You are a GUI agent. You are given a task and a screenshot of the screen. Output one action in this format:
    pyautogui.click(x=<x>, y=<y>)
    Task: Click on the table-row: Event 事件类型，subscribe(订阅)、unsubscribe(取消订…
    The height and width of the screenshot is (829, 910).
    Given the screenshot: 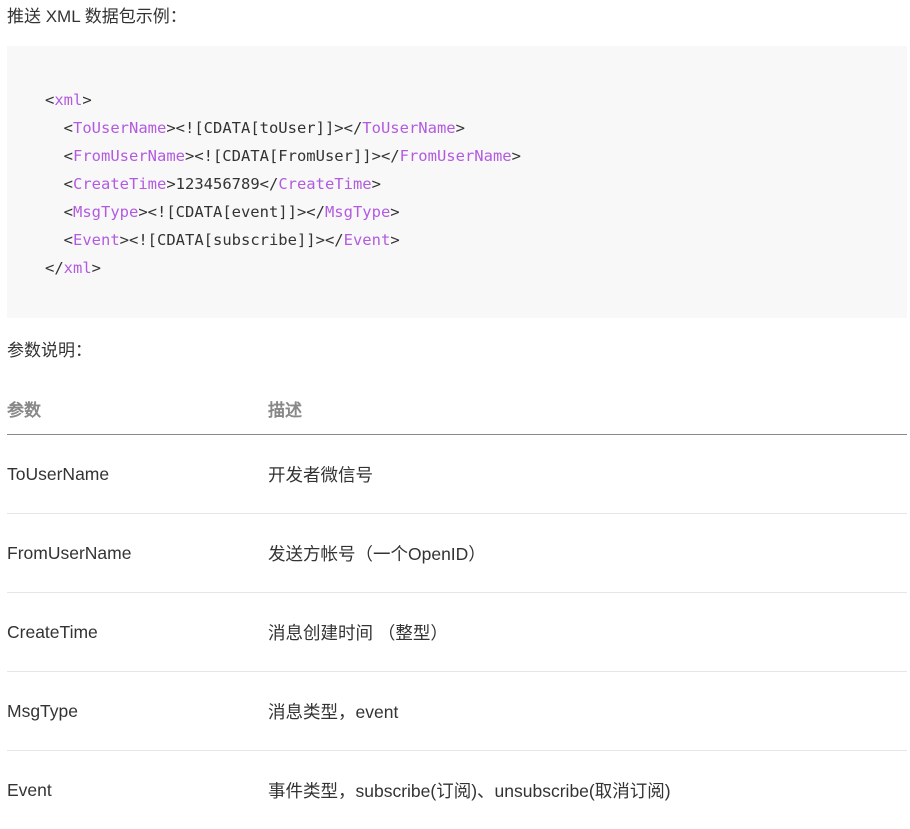 What is the action you would take?
    pyautogui.click(x=457, y=790)
    